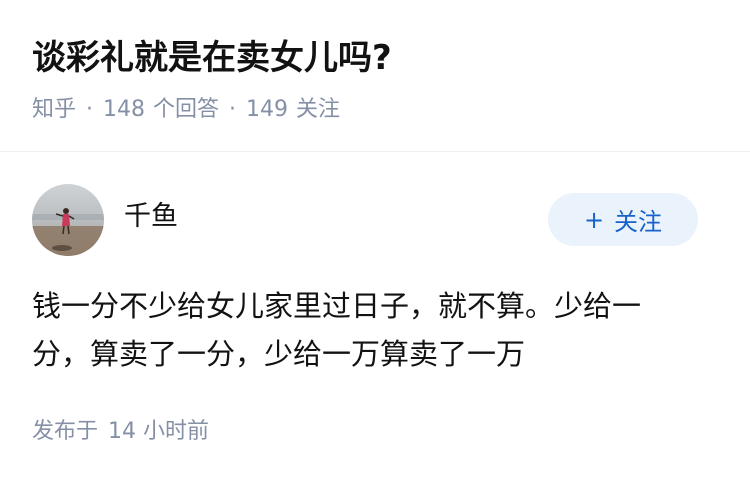 Image resolution: width=750 pixels, height=482 pixels. Describe the element at coordinates (159, 431) in the screenshot. I see `published-time: 14 小时前` at that location.